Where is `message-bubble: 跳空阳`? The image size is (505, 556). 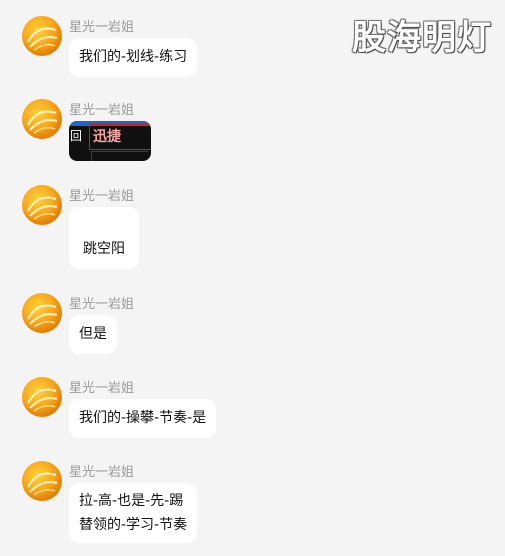 message-bubble: 跳空阳 is located at coordinates (104, 238).